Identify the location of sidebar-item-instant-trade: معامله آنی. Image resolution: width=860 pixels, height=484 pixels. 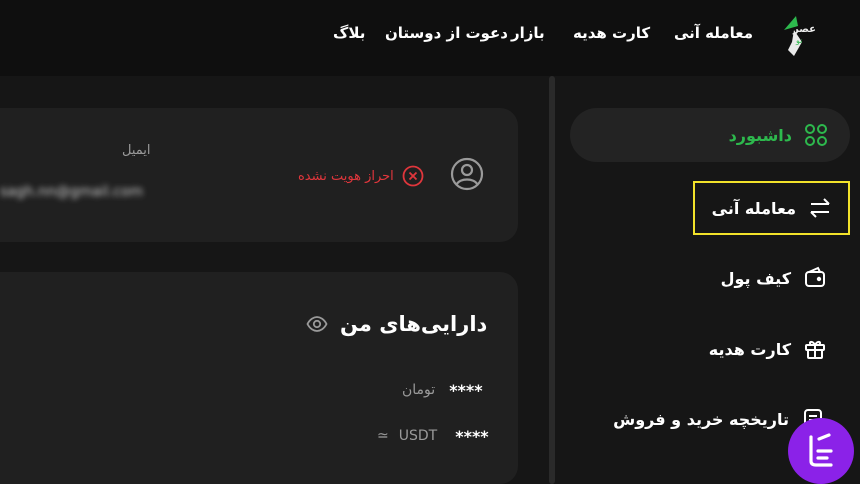
(772, 208).